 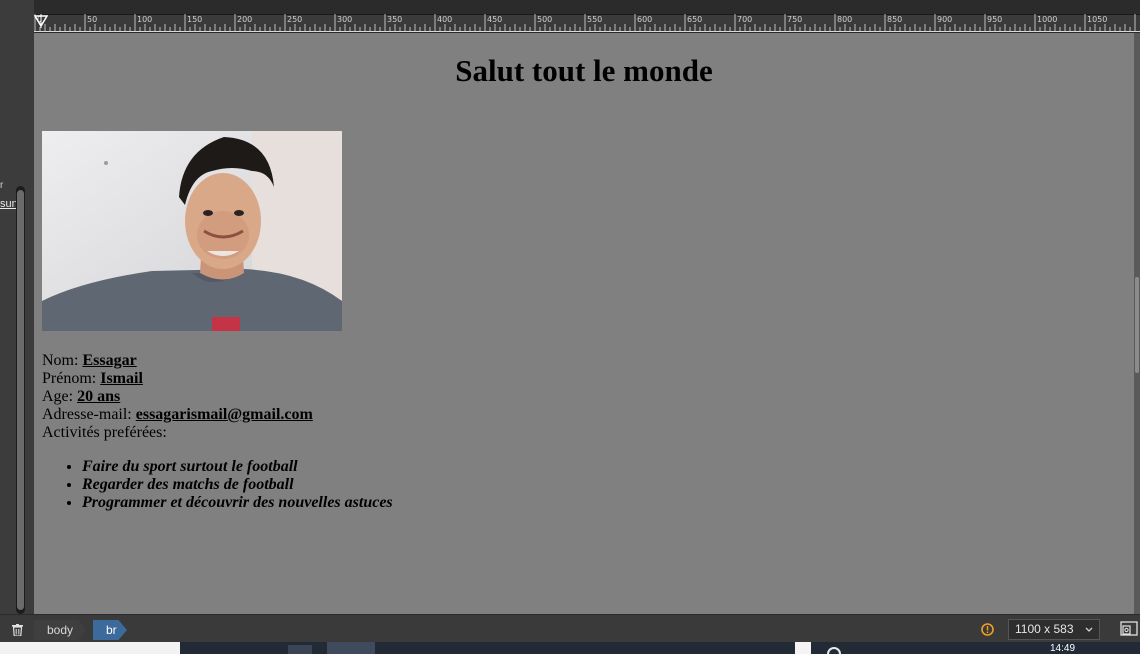 What do you see at coordinates (844, 19) in the screenshot?
I see `ruler-label: 800` at bounding box center [844, 19].